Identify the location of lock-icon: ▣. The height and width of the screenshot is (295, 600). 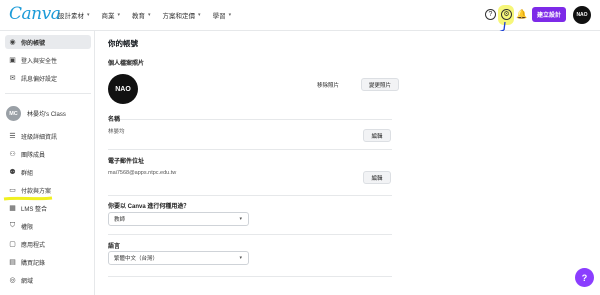
(12, 60).